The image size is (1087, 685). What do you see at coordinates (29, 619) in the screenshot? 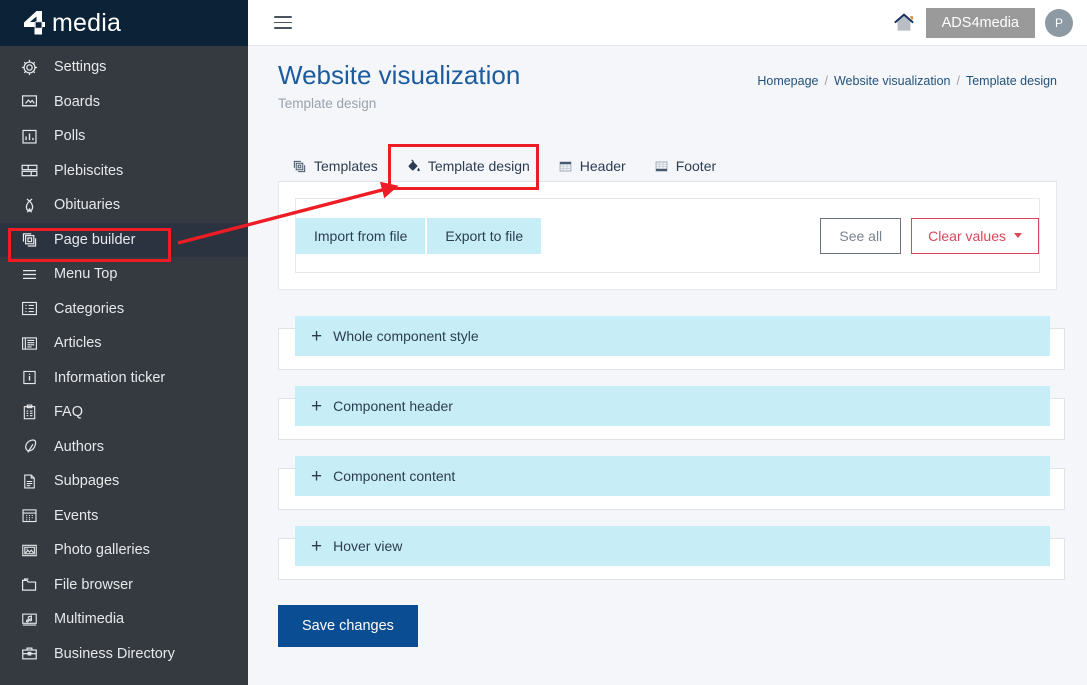
I see `music-frame-icon` at bounding box center [29, 619].